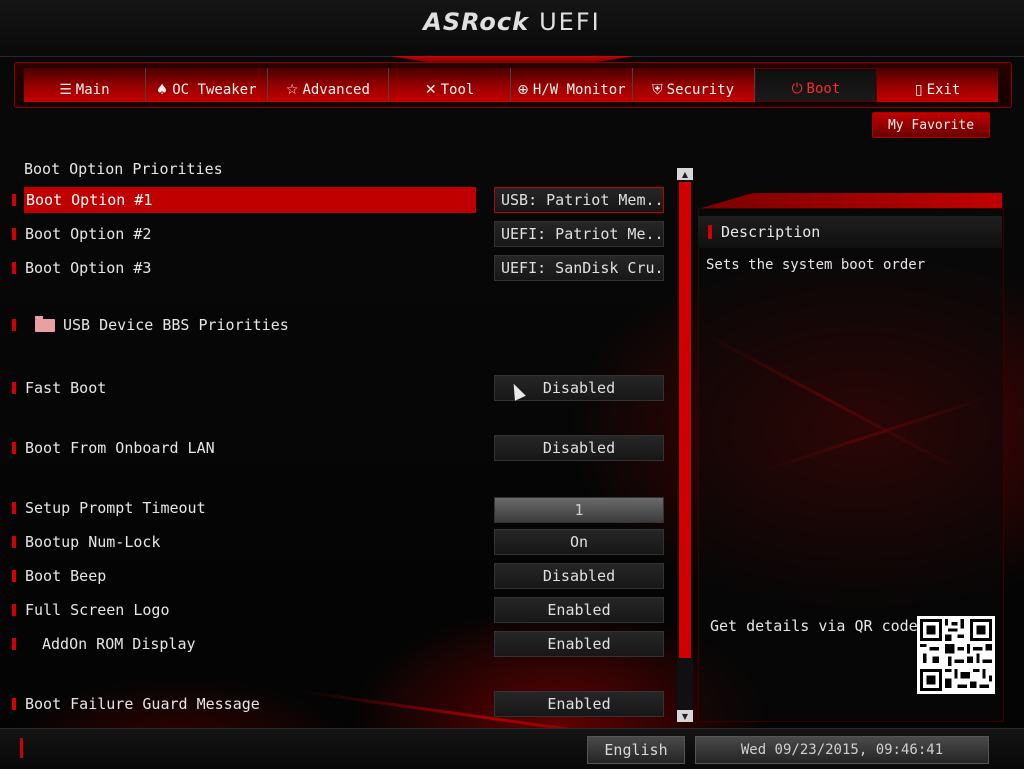 This screenshot has width=1024, height=769. What do you see at coordinates (162, 90) in the screenshot?
I see `rocket-icon: ♠` at bounding box center [162, 90].